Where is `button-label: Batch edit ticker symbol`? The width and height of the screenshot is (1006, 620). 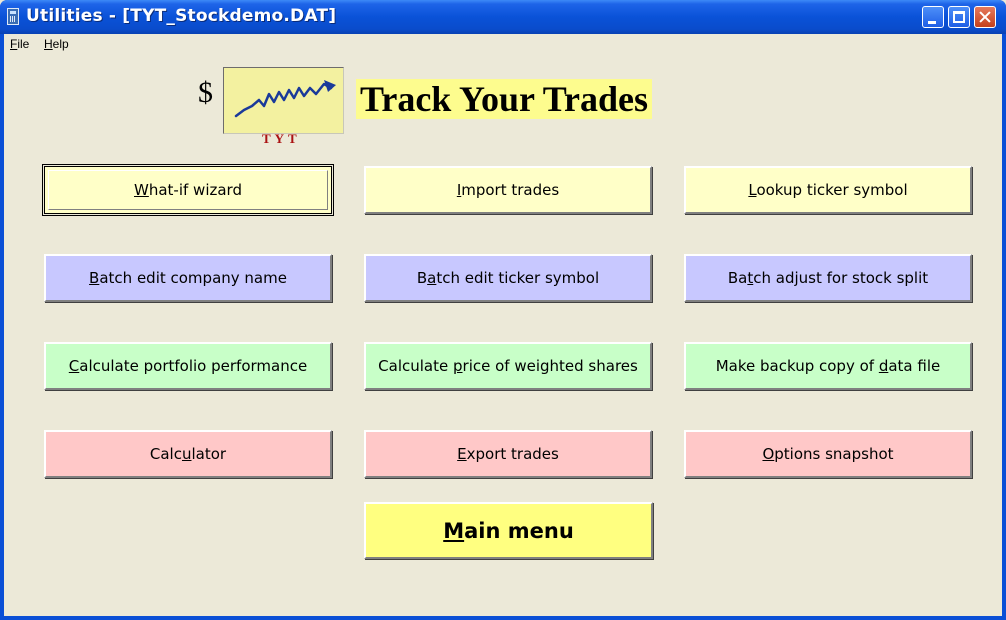 button-label: Batch edit ticker symbol is located at coordinates (508, 278).